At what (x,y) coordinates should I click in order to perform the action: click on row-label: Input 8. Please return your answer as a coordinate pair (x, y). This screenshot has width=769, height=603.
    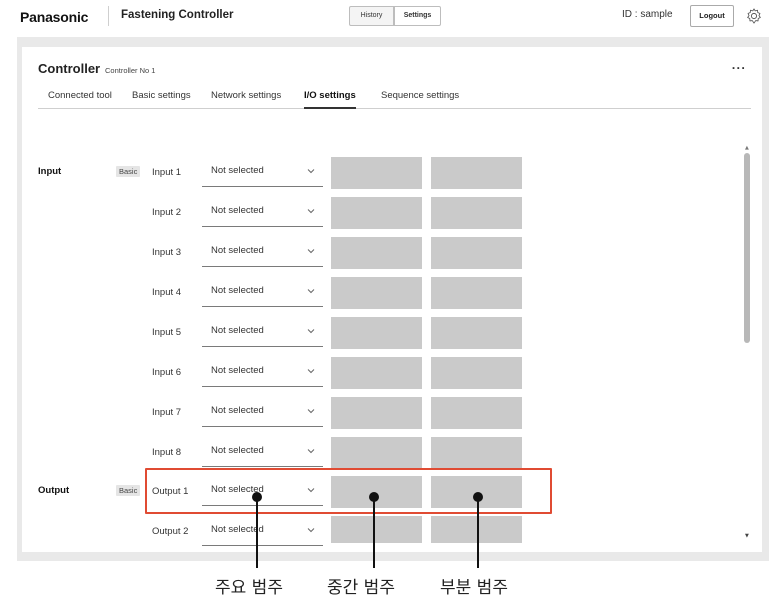
    Looking at the image, I should click on (167, 452).